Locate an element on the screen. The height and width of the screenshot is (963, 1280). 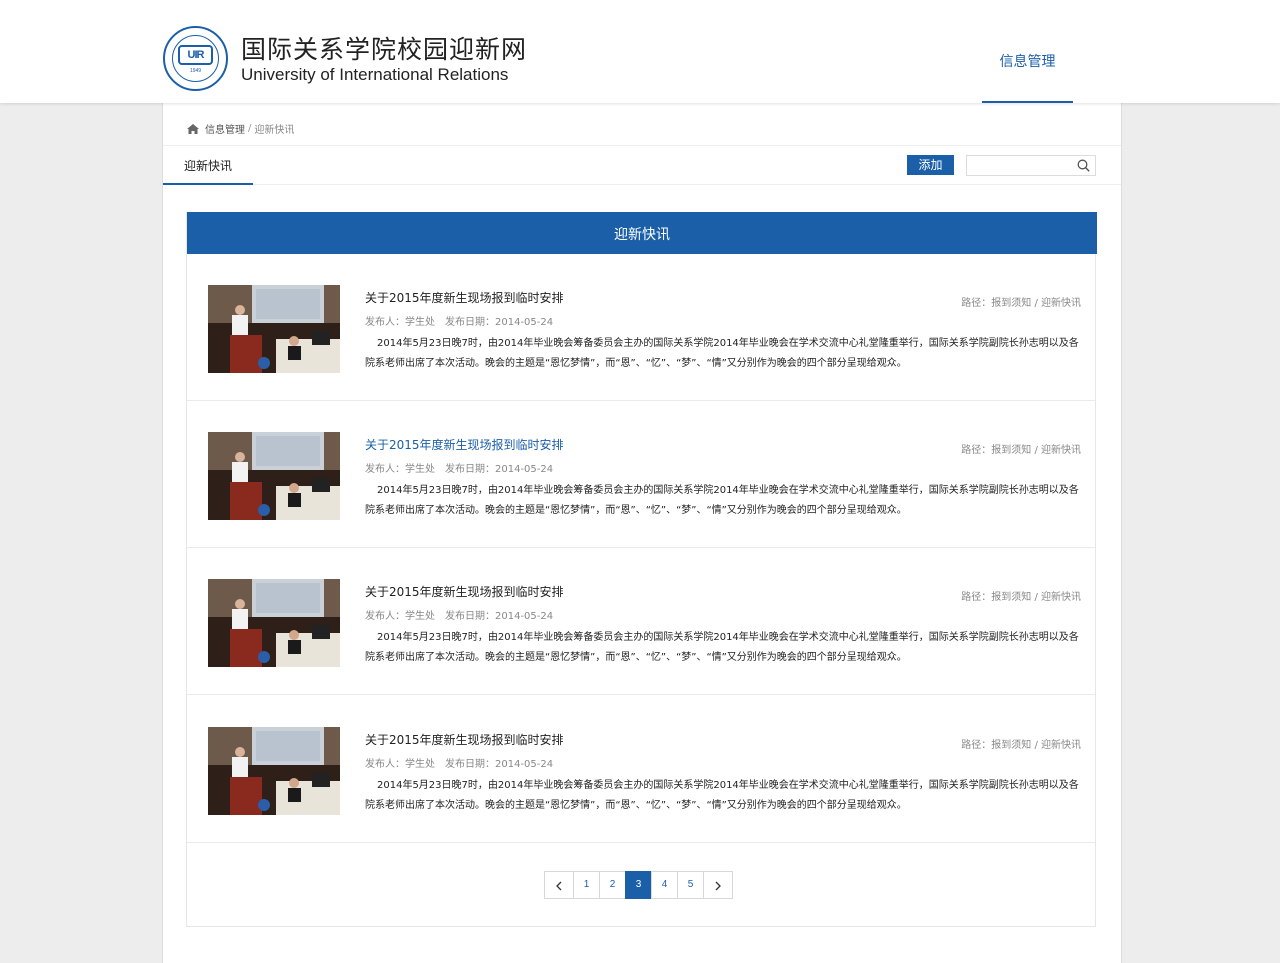
pagination-next-button is located at coordinates (718, 885).